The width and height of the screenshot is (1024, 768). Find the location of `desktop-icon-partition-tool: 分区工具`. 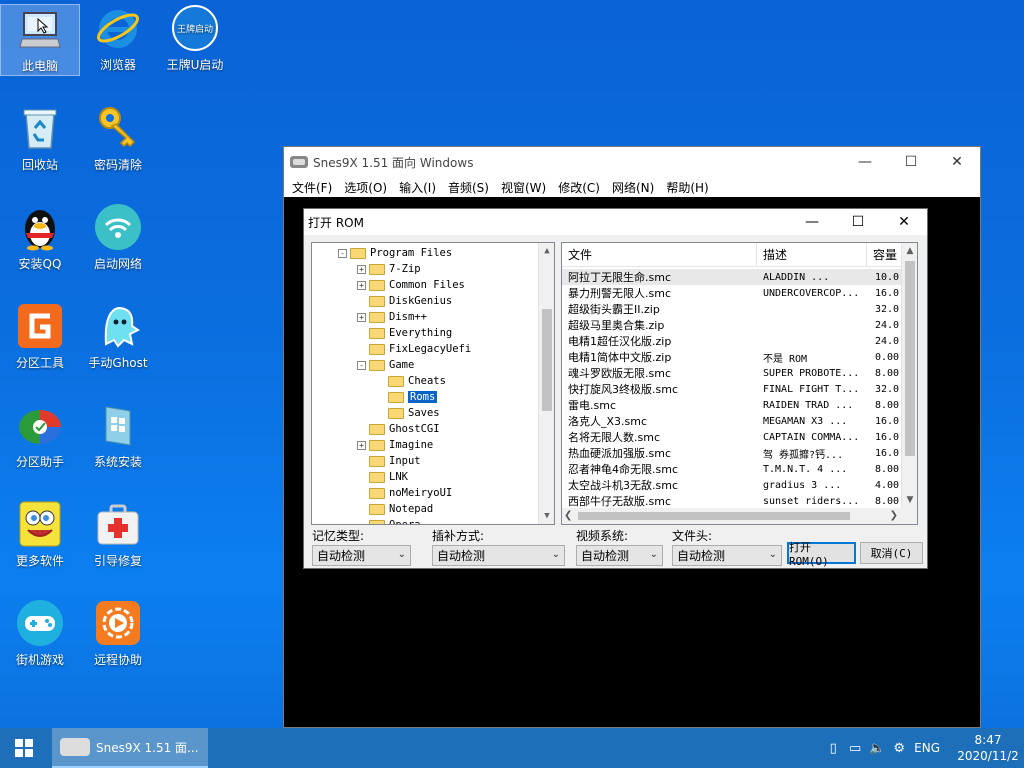

desktop-icon-partition-tool: 分区工具 is located at coordinates (40, 336).